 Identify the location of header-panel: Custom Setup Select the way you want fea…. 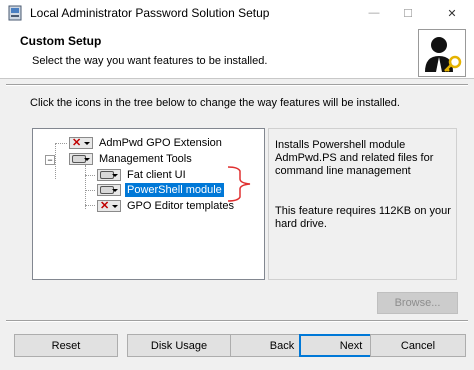
(237, 52).